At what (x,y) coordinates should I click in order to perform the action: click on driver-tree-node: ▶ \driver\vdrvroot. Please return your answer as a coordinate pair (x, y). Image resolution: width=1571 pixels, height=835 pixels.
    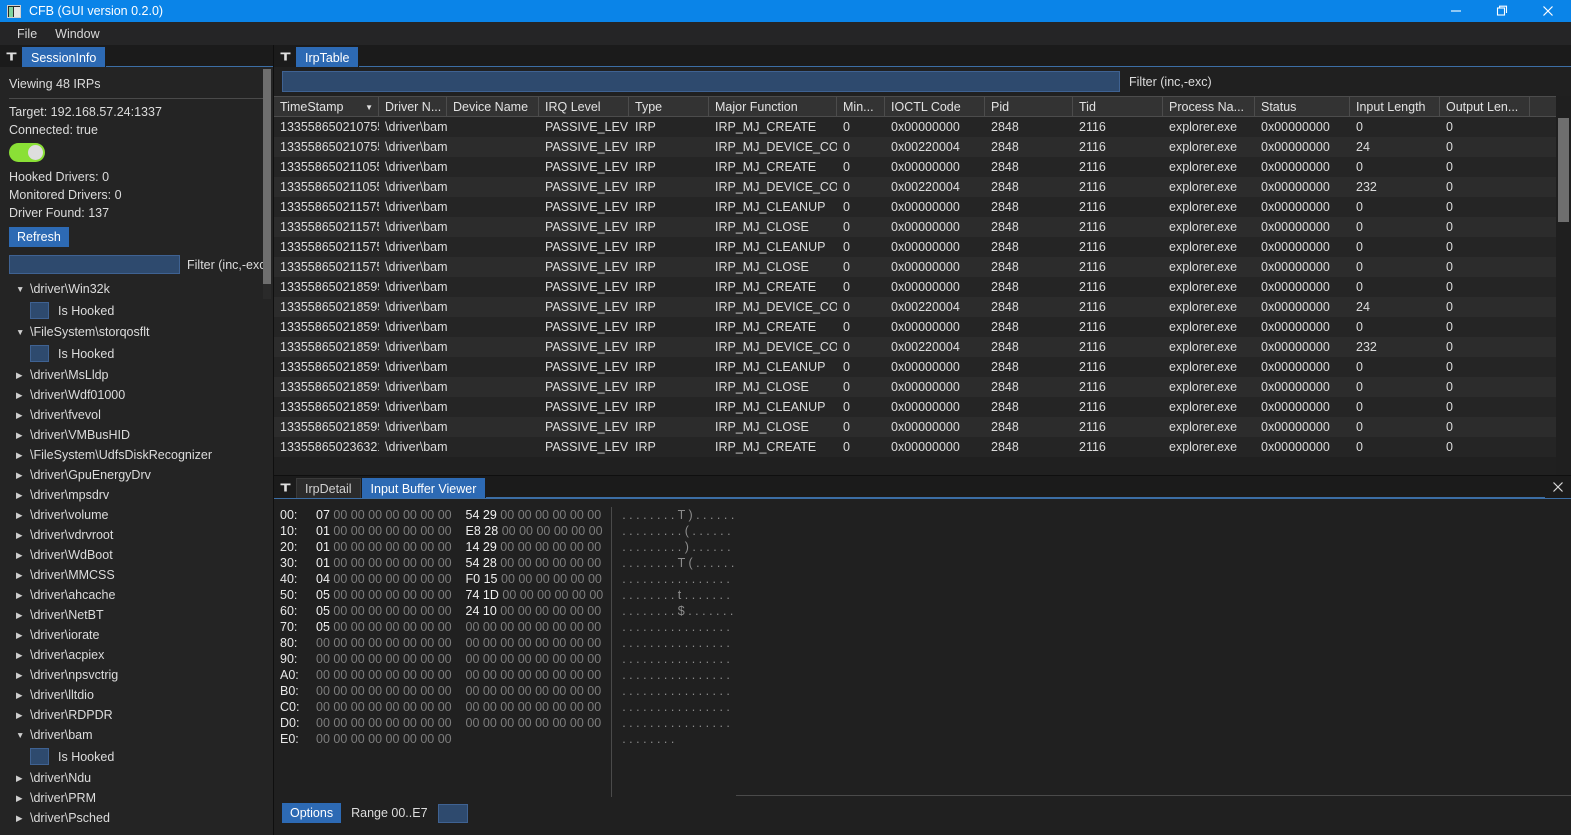
    Looking at the image, I should click on (136, 535).